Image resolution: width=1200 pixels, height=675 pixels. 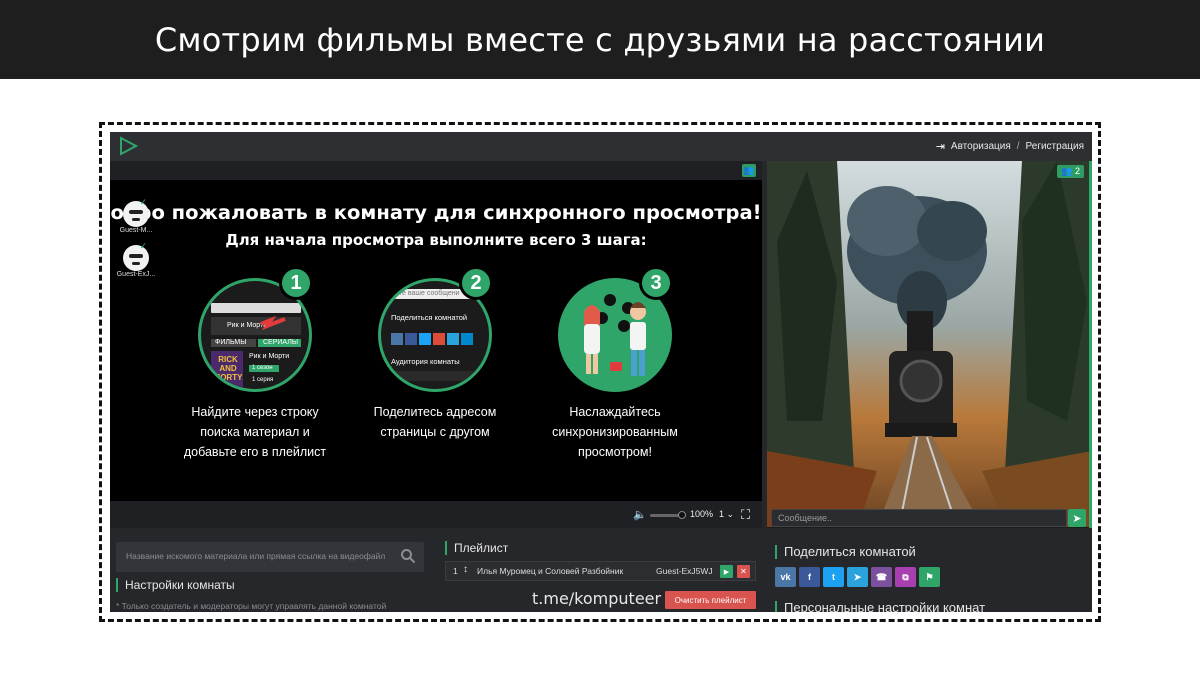 What do you see at coordinates (726, 571) in the screenshot?
I see `play-item-button: ▶` at bounding box center [726, 571].